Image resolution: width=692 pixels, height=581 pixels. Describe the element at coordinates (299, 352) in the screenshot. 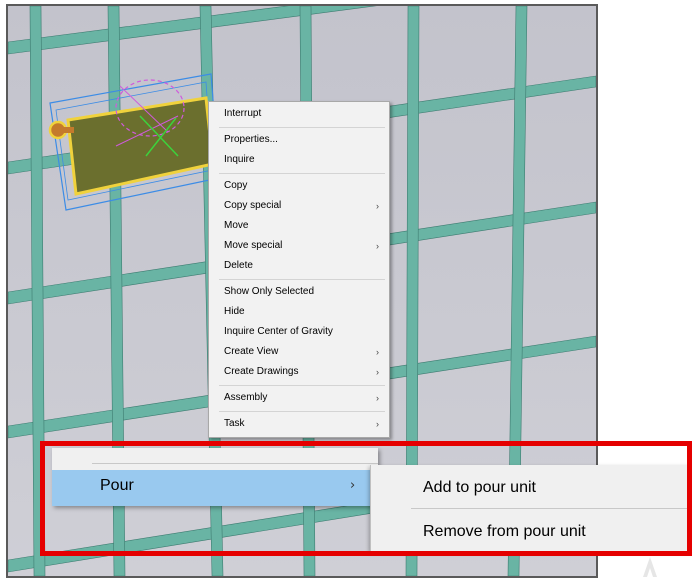

I see `menu-item-create-view: Create View ›` at that location.